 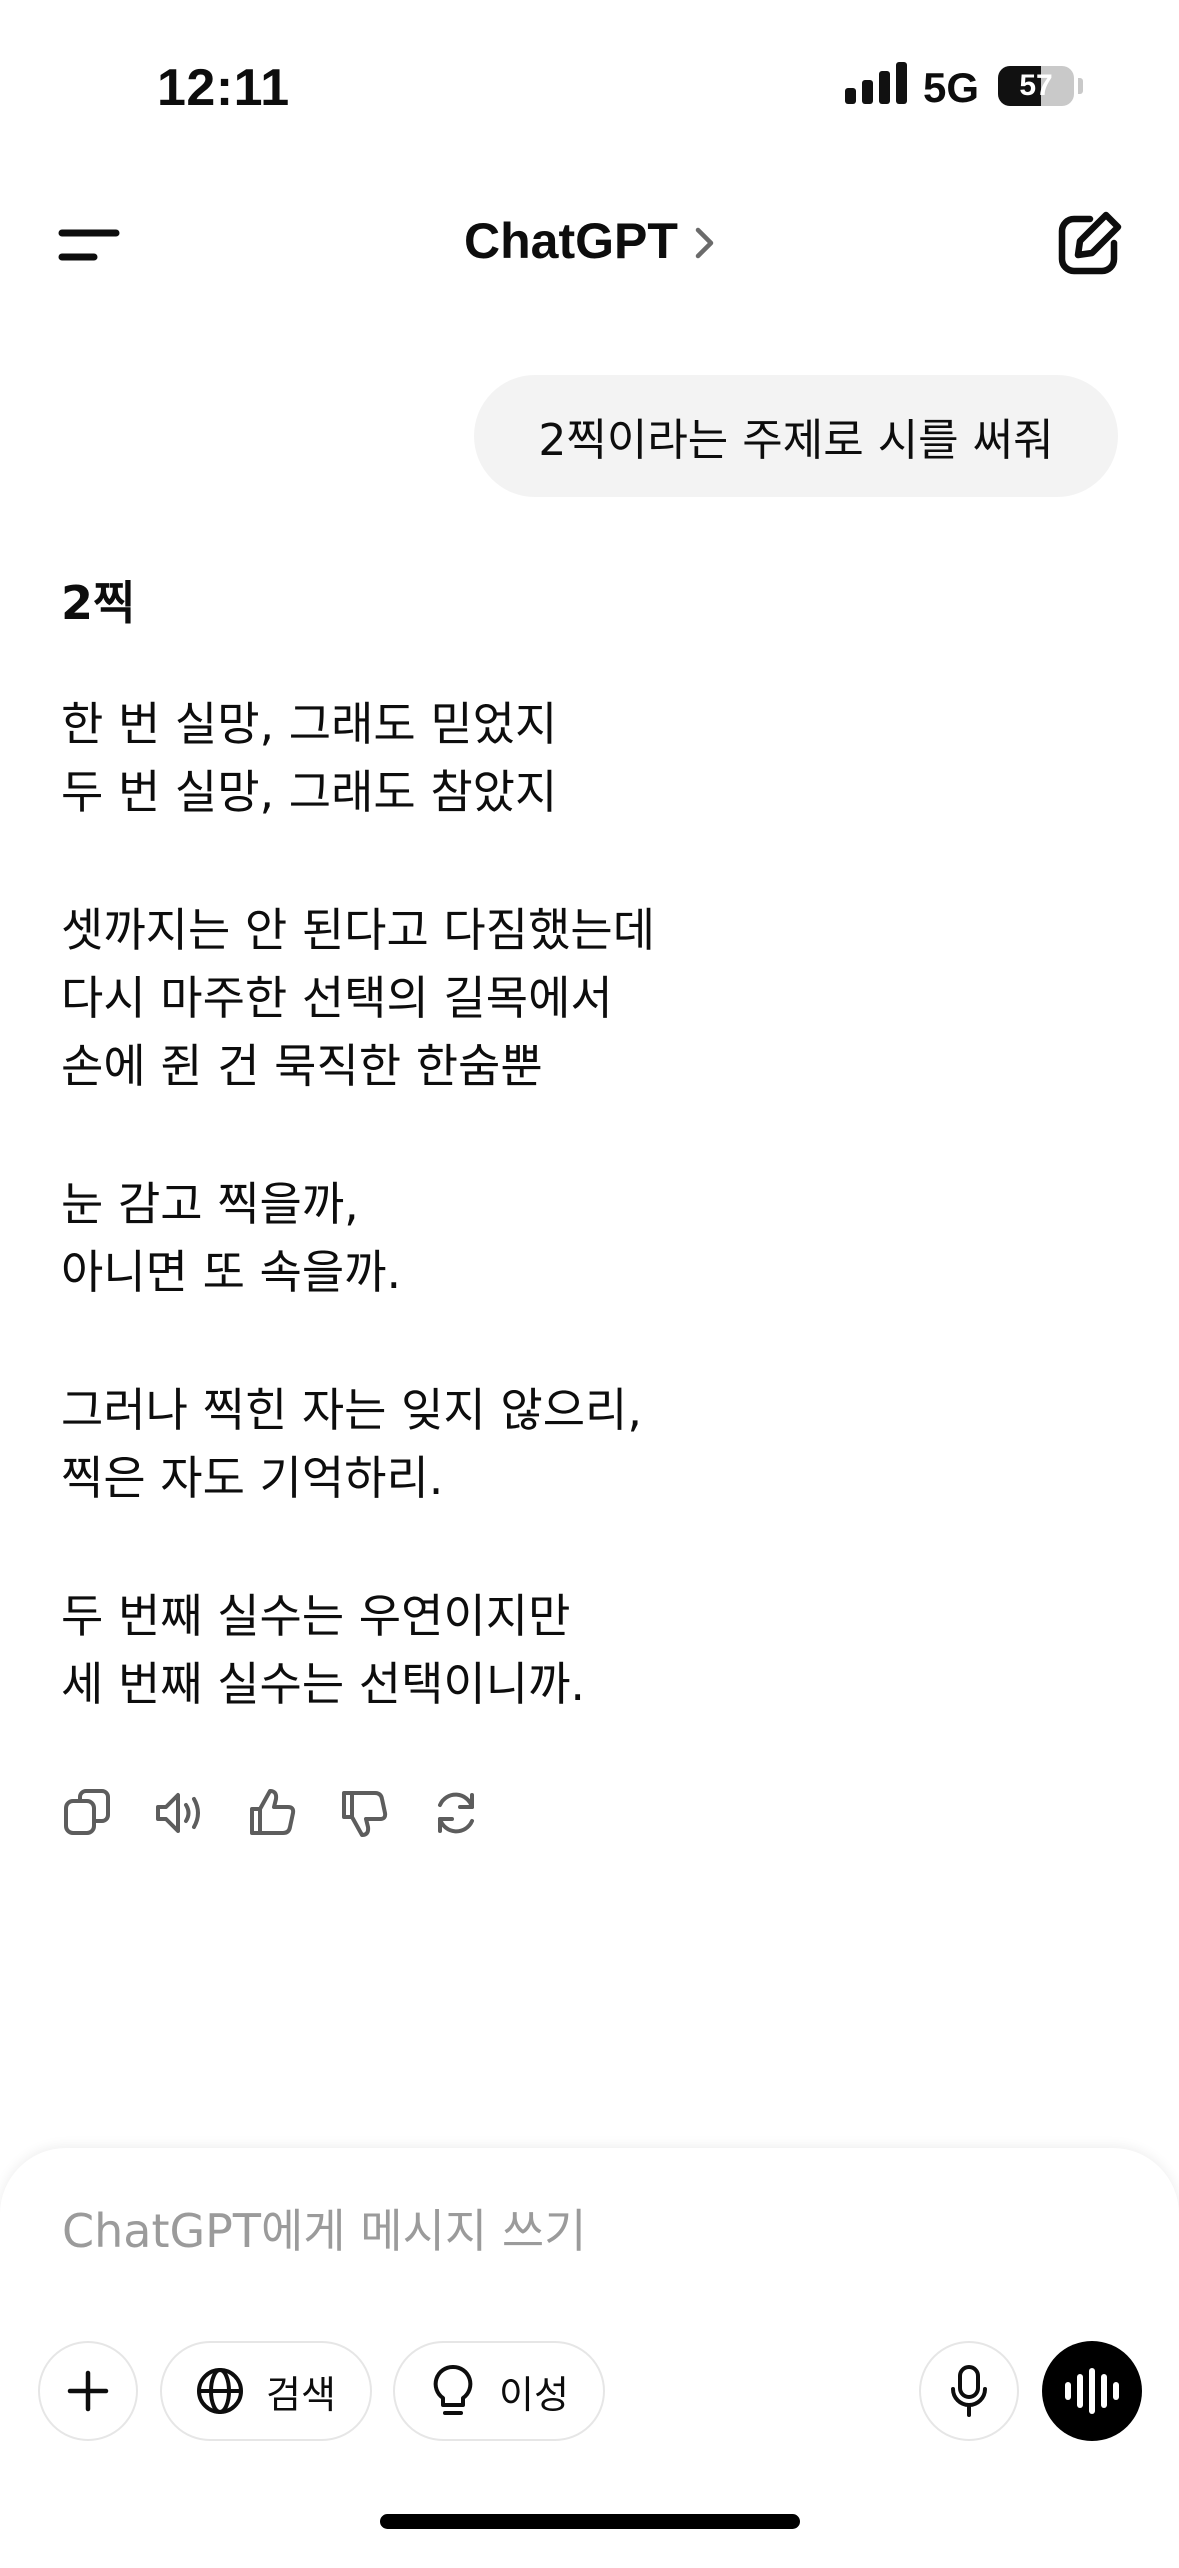 I want to click on model-title: ChatGPT, so click(x=571, y=241).